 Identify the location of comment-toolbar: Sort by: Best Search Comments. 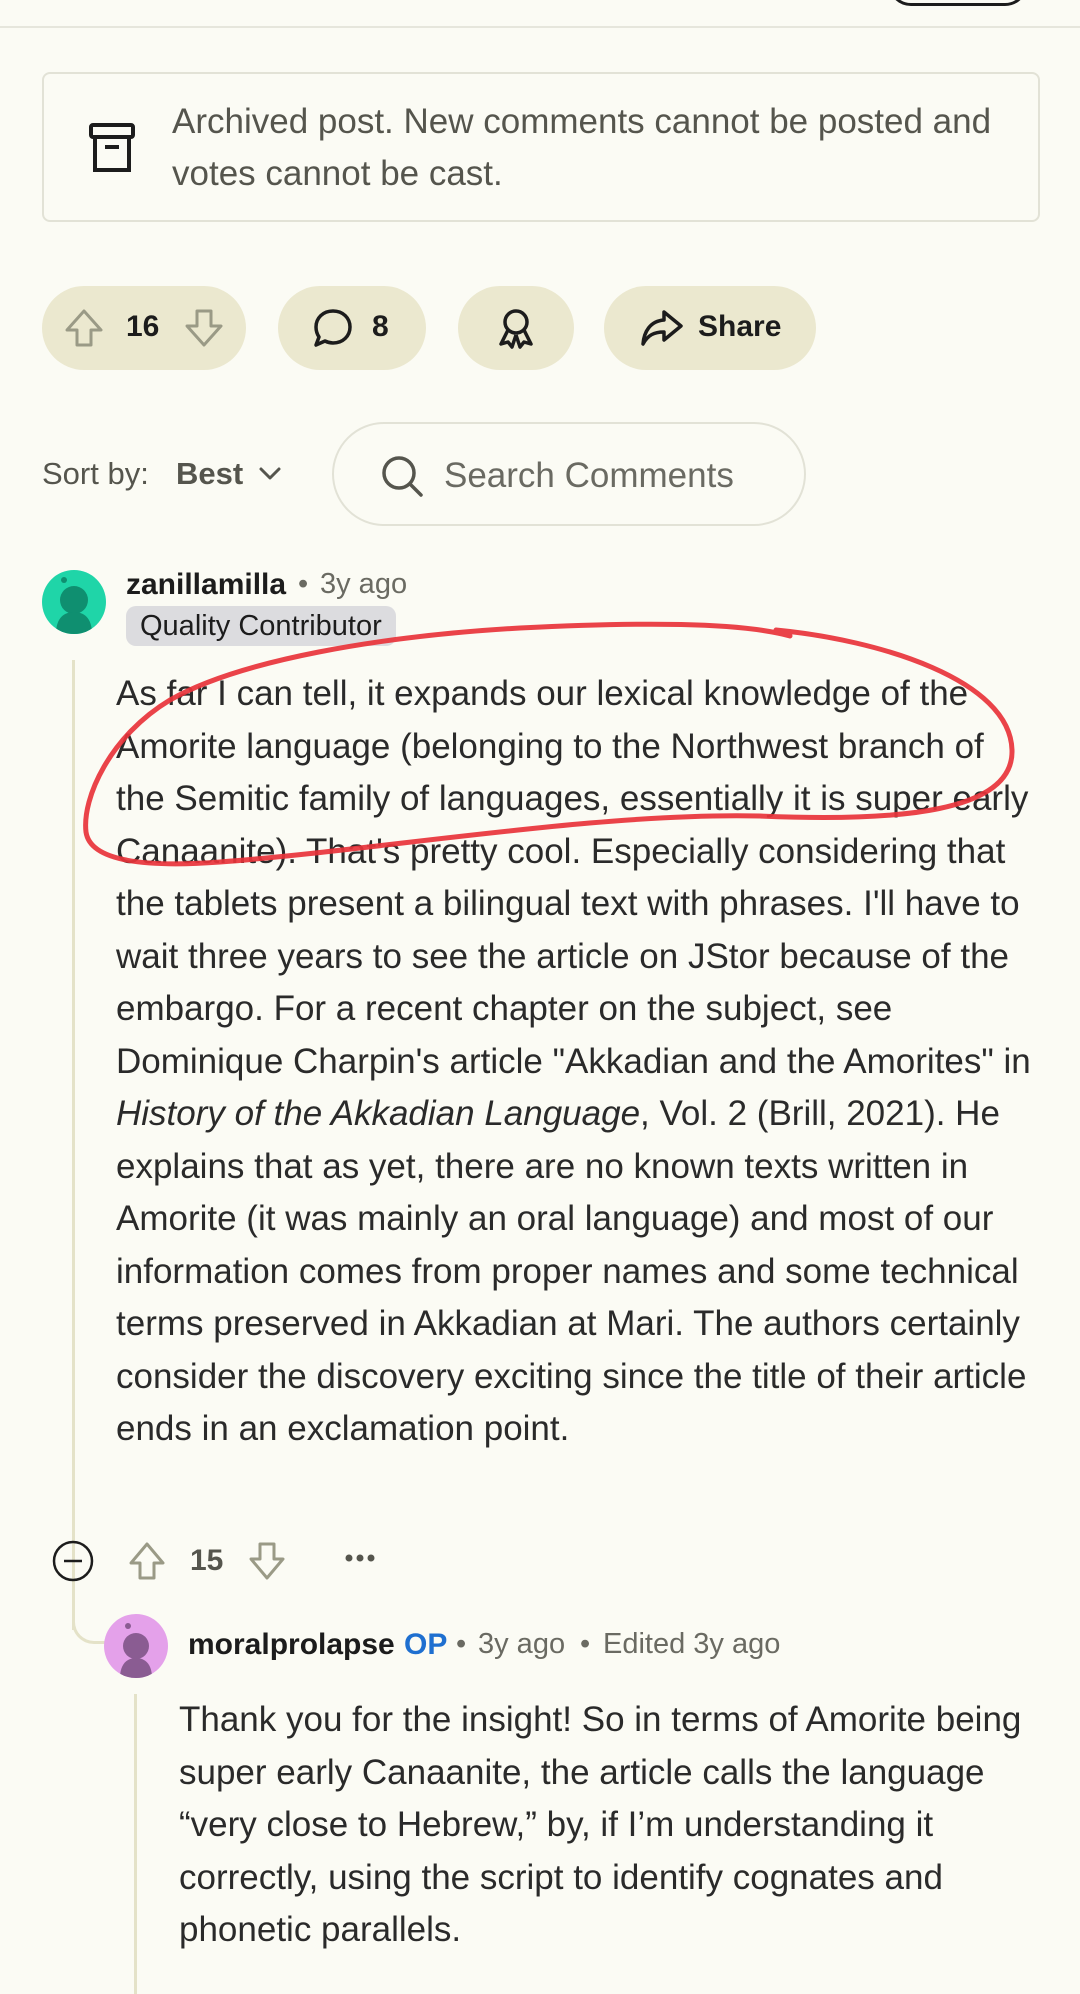
(542, 475).